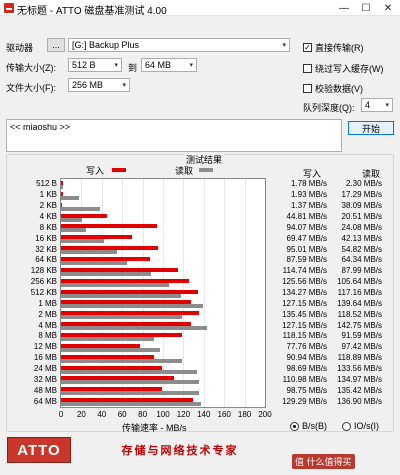  Describe the element at coordinates (43, 271) in the screenshot. I see `y-tick-label: 128 KB` at that location.